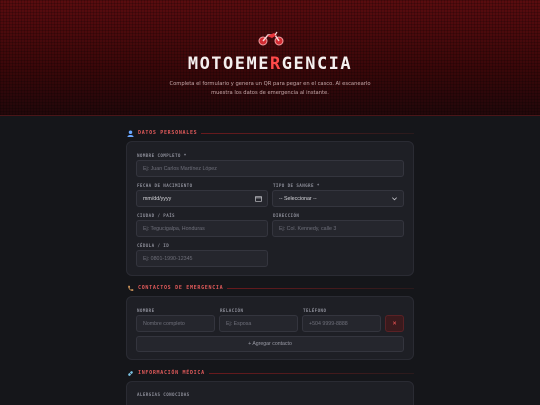 This screenshot has width=540, height=405. I want to click on person-icon, so click(130, 133).